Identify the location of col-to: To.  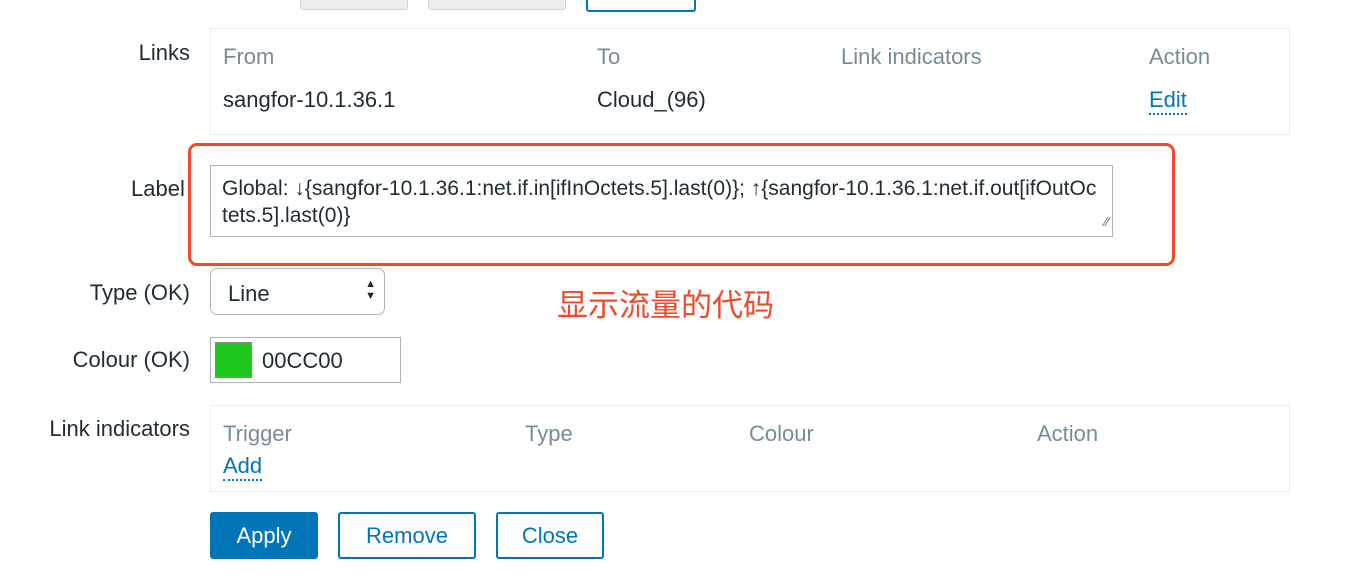
(609, 56).